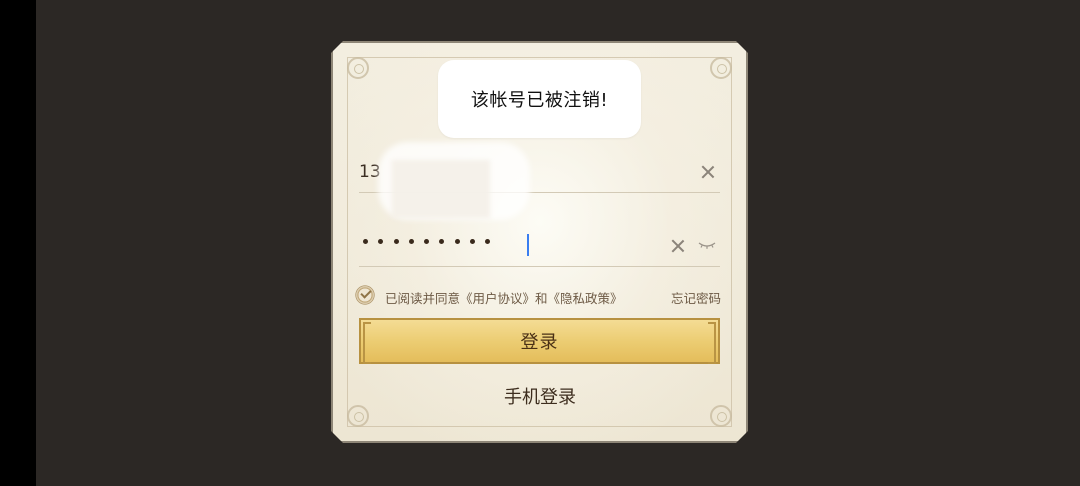 This screenshot has width=1080, height=486. What do you see at coordinates (540, 396) in the screenshot?
I see `phone-login-link: 手机登录` at bounding box center [540, 396].